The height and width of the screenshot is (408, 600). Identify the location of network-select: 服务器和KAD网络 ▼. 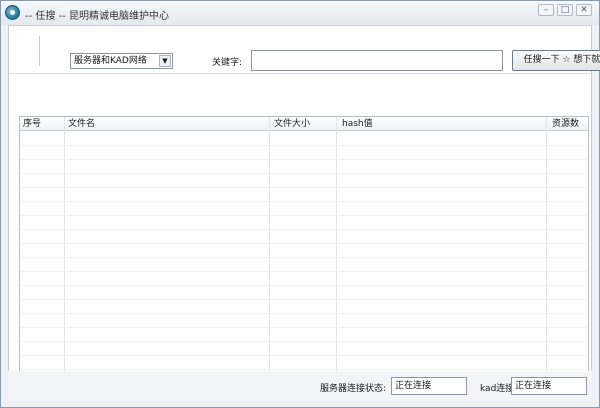
(121, 61).